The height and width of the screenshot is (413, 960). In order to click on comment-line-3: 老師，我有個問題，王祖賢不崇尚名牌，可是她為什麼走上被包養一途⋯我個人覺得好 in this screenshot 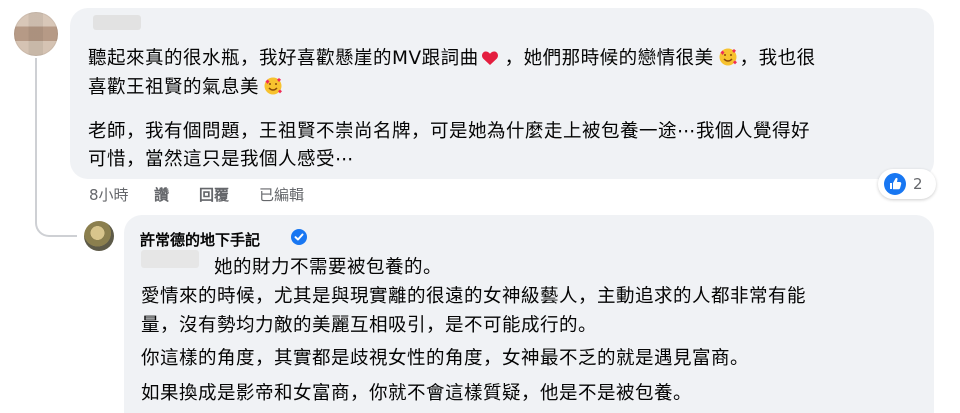, I will do `click(449, 131)`.